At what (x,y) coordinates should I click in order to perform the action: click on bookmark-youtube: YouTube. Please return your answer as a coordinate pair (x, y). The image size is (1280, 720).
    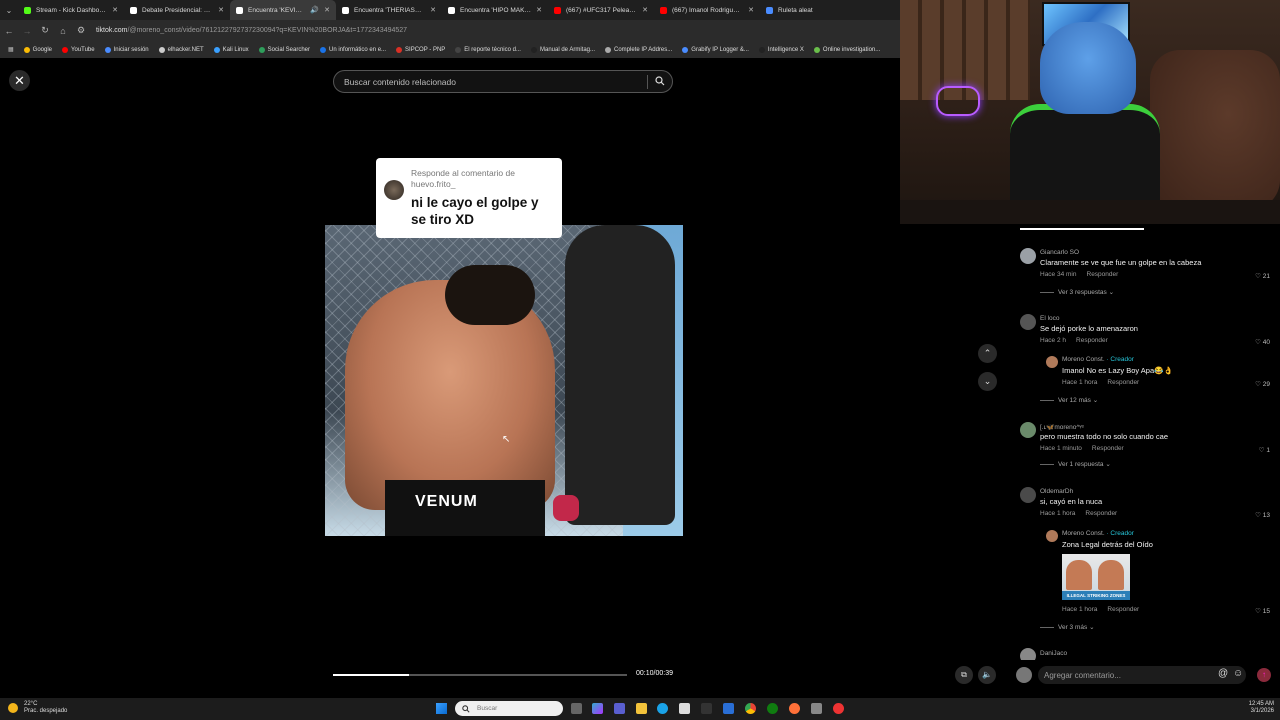
    Looking at the image, I should click on (78, 49).